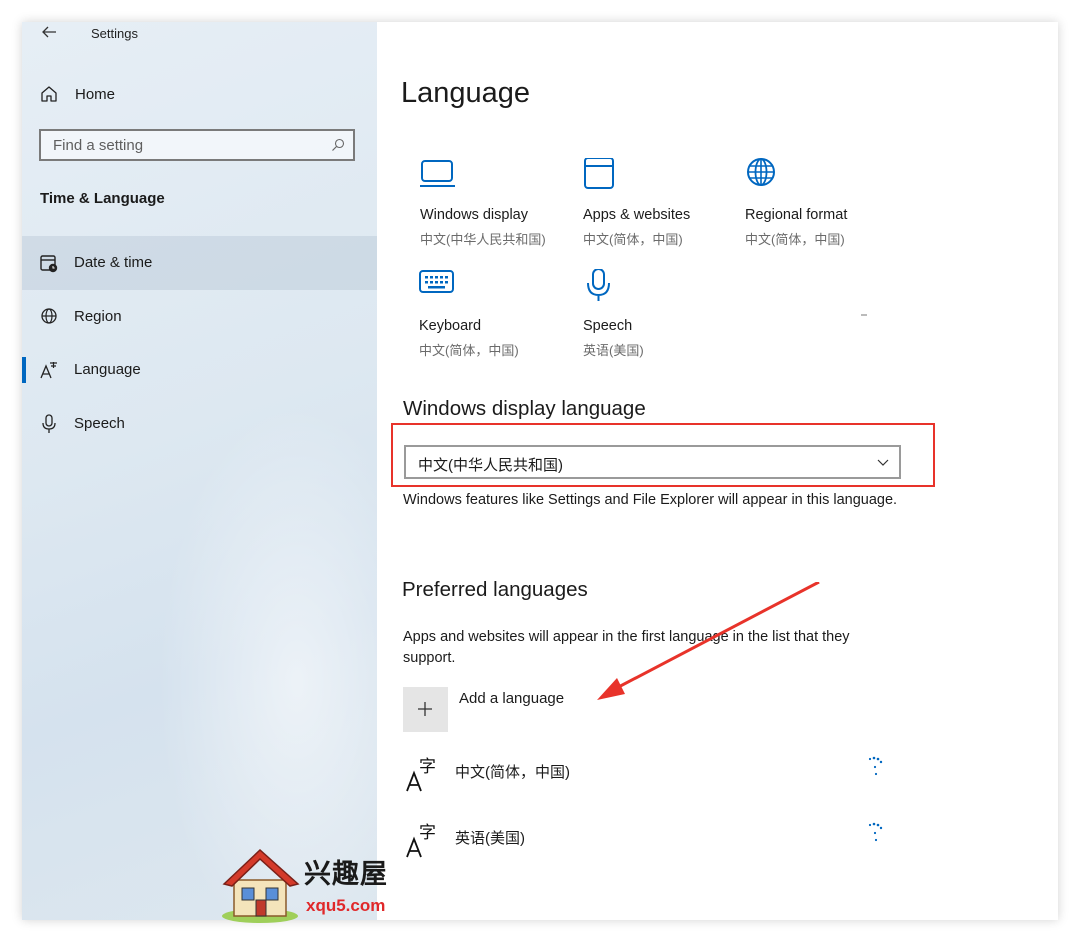  I want to click on language-item: 字 英语(美国), so click(653, 846).